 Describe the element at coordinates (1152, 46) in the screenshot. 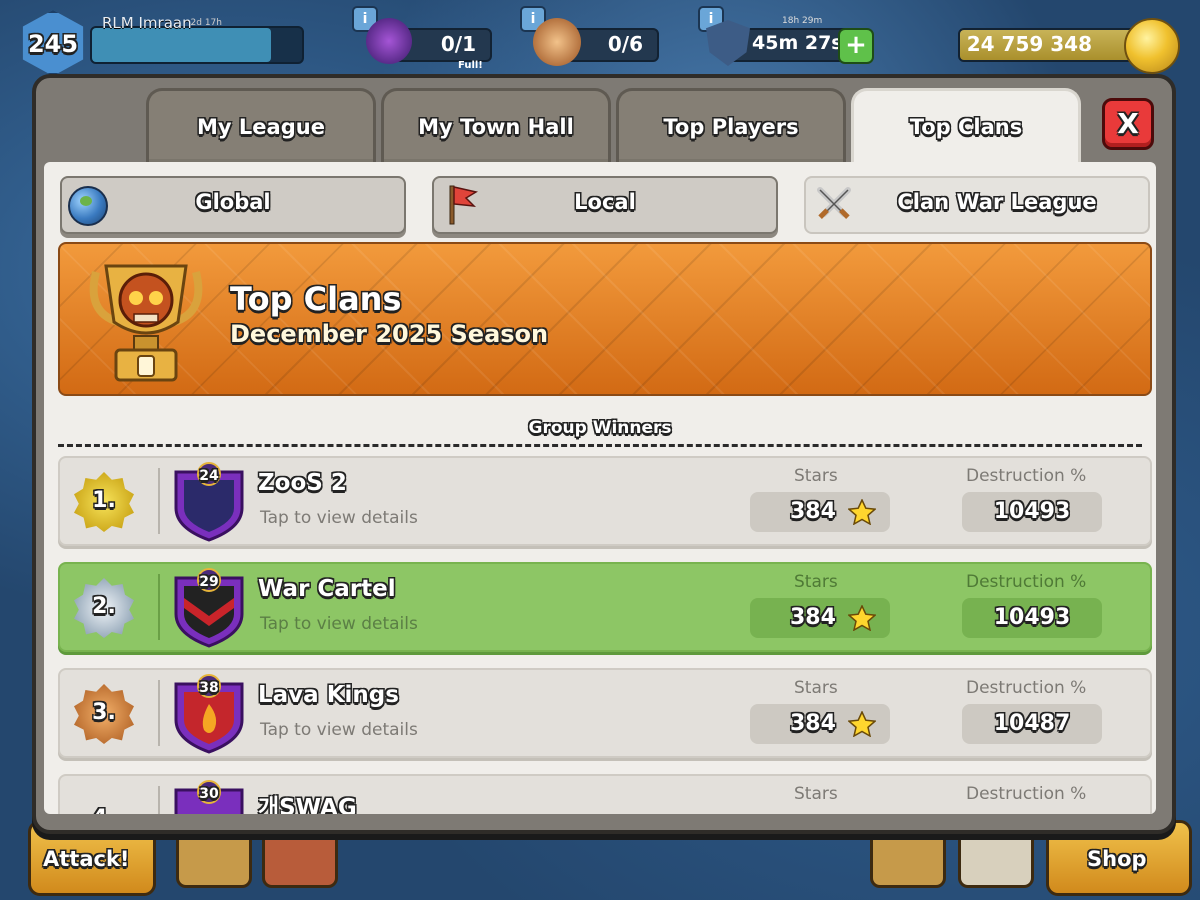

I see `gold-coin-icon` at that location.